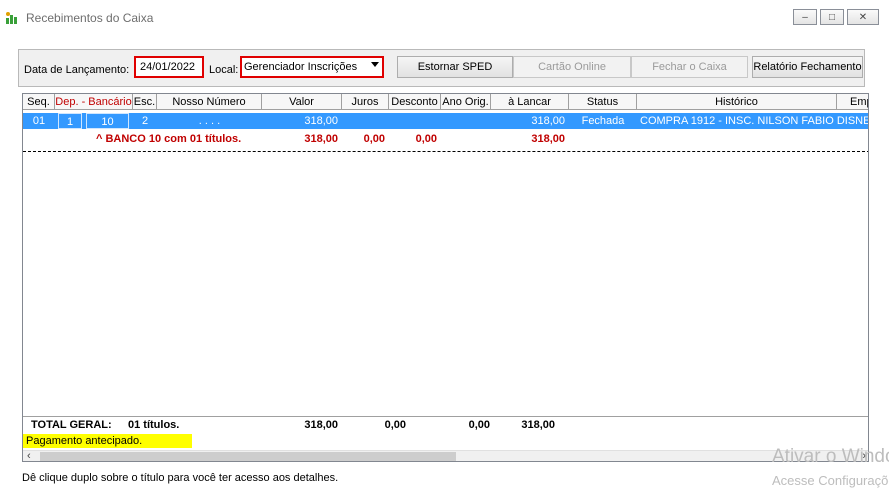 This screenshot has width=889, height=498. What do you see at coordinates (830, 480) in the screenshot?
I see `activation-watermark-subtitle: Acesse Configurações` at bounding box center [830, 480].